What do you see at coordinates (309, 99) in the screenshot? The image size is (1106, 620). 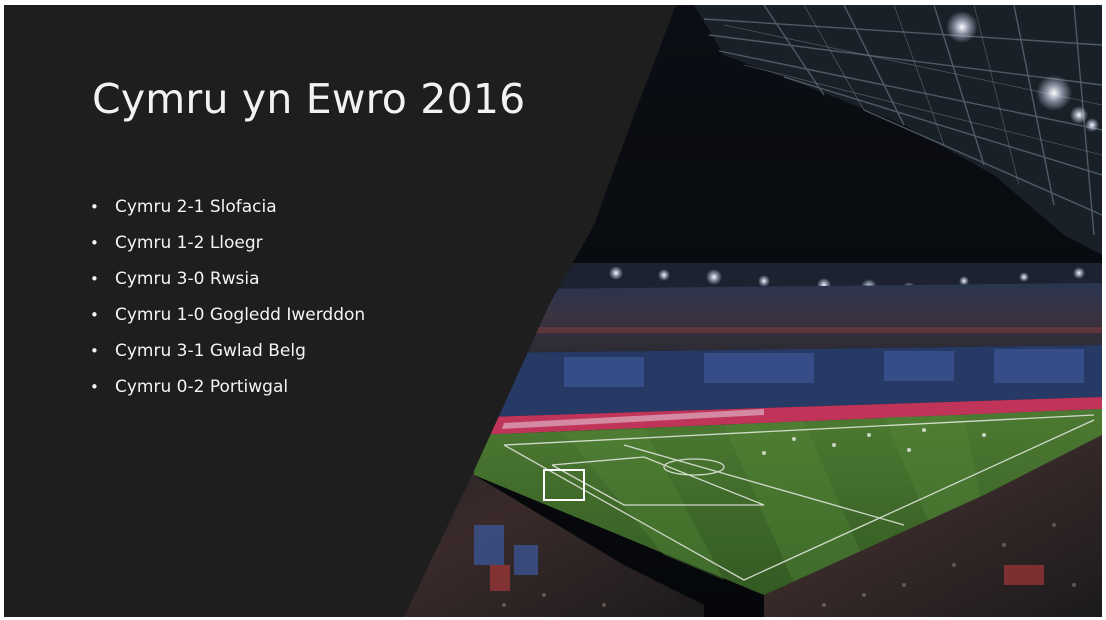 I see `slide-title: Cymru yn Ewro 2016` at bounding box center [309, 99].